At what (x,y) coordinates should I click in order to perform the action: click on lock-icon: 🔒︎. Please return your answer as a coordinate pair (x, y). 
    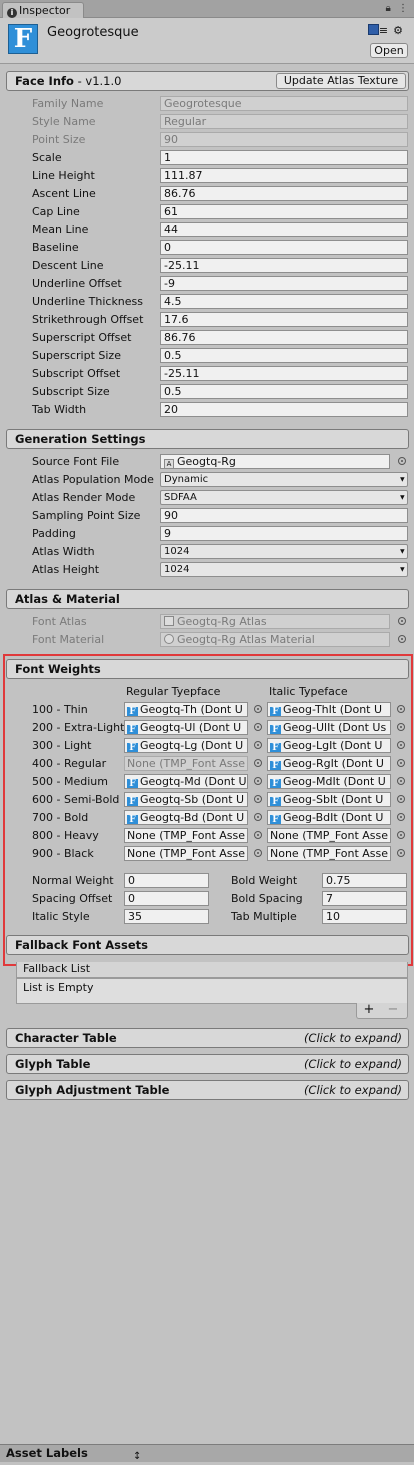
    Looking at the image, I should click on (388, 8).